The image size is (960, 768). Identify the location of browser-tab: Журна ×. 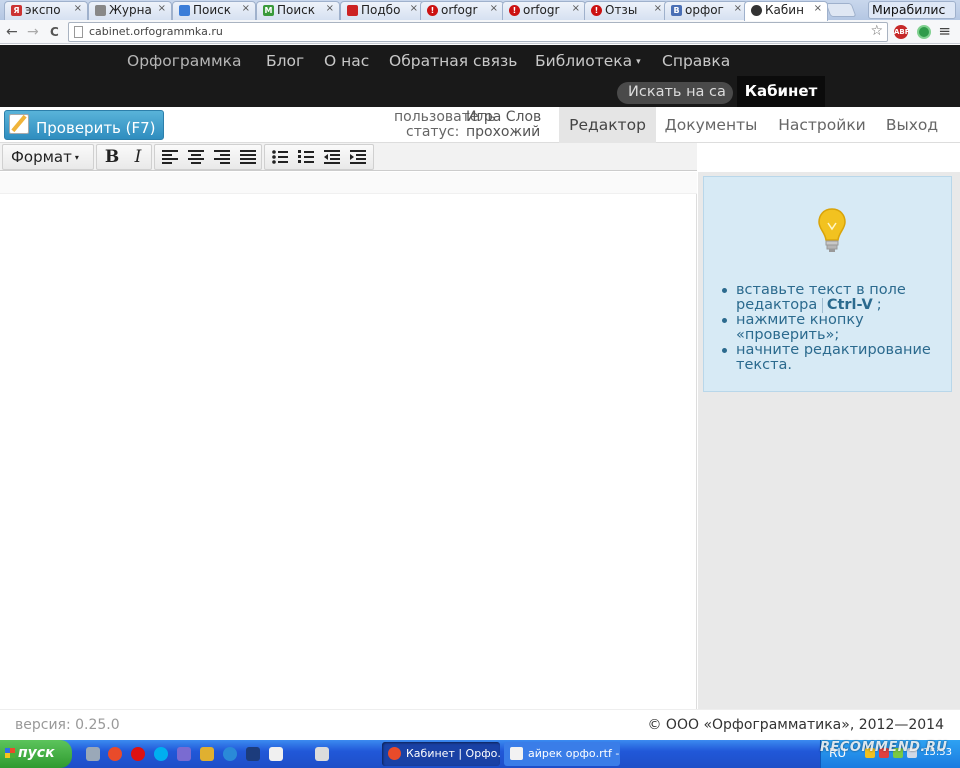
(130, 10).